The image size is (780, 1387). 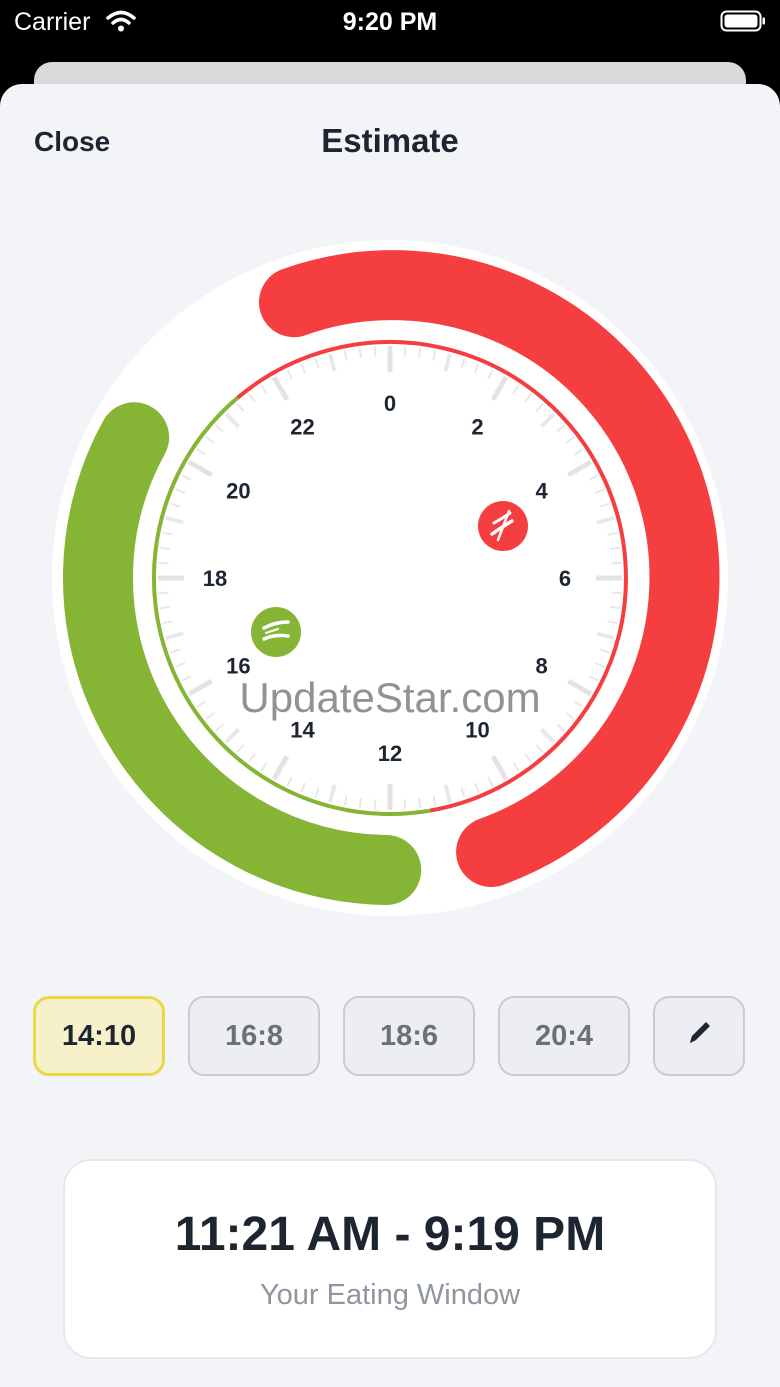 I want to click on dial-hour-label: 10, so click(x=477, y=730).